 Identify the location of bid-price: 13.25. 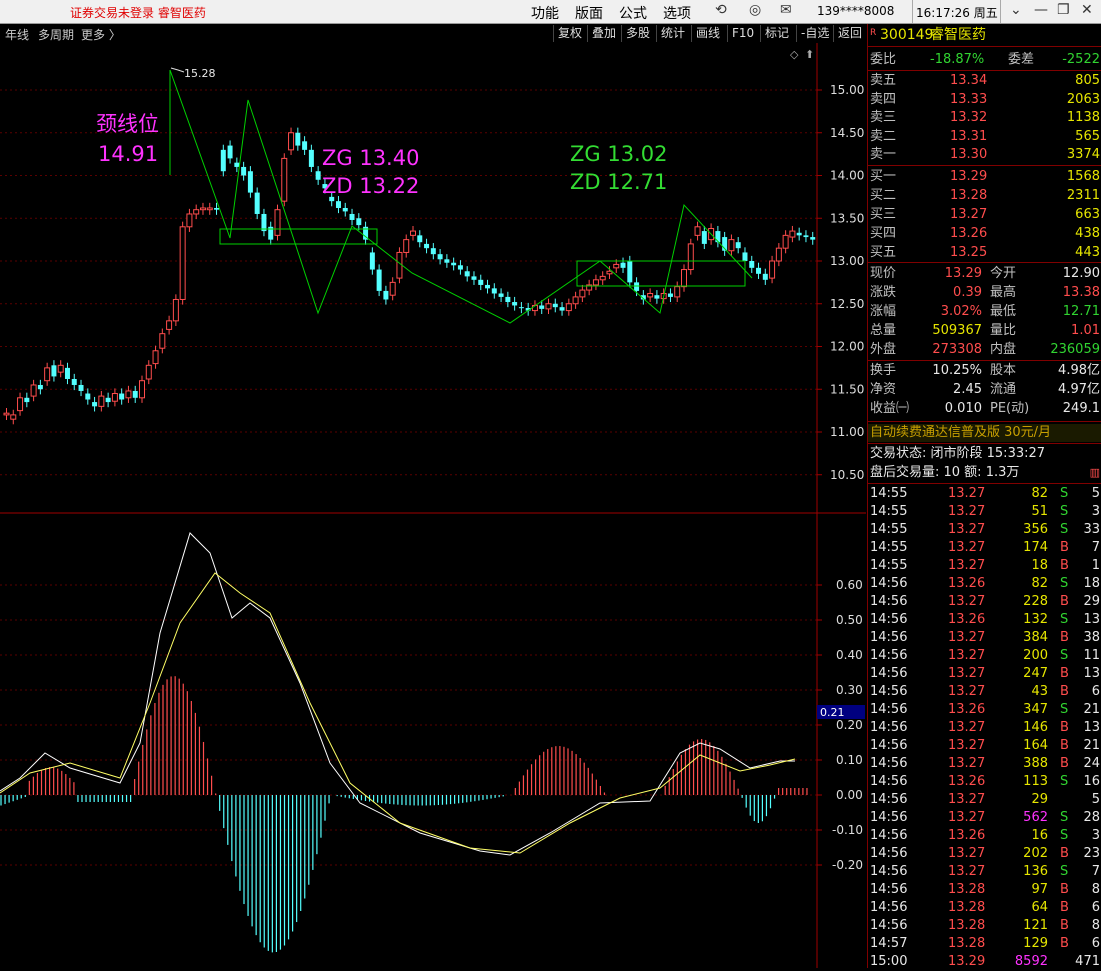
(969, 252).